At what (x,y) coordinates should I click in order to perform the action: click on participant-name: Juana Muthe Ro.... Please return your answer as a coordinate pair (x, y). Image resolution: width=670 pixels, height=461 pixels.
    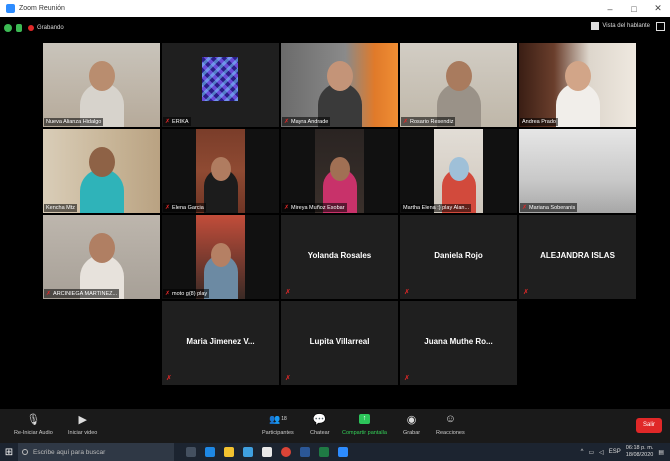
    Looking at the image, I should click on (458, 341).